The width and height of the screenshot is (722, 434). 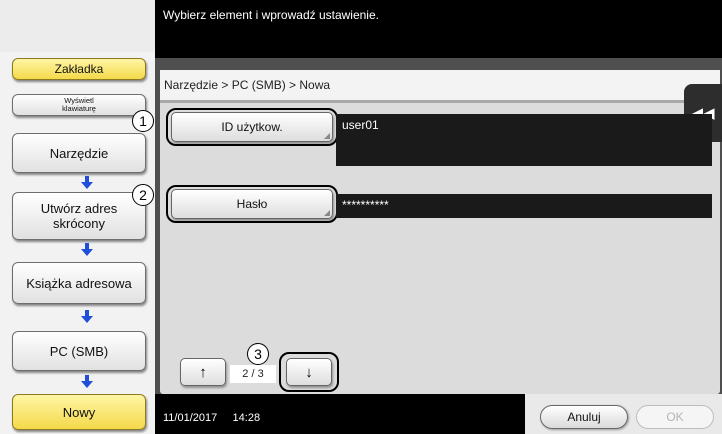 I want to click on page-indicator: 2 / 3, so click(x=253, y=374).